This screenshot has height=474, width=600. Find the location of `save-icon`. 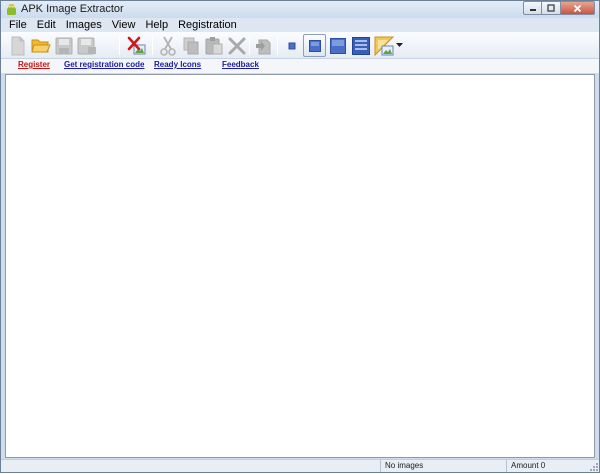

save-icon is located at coordinates (63, 45).